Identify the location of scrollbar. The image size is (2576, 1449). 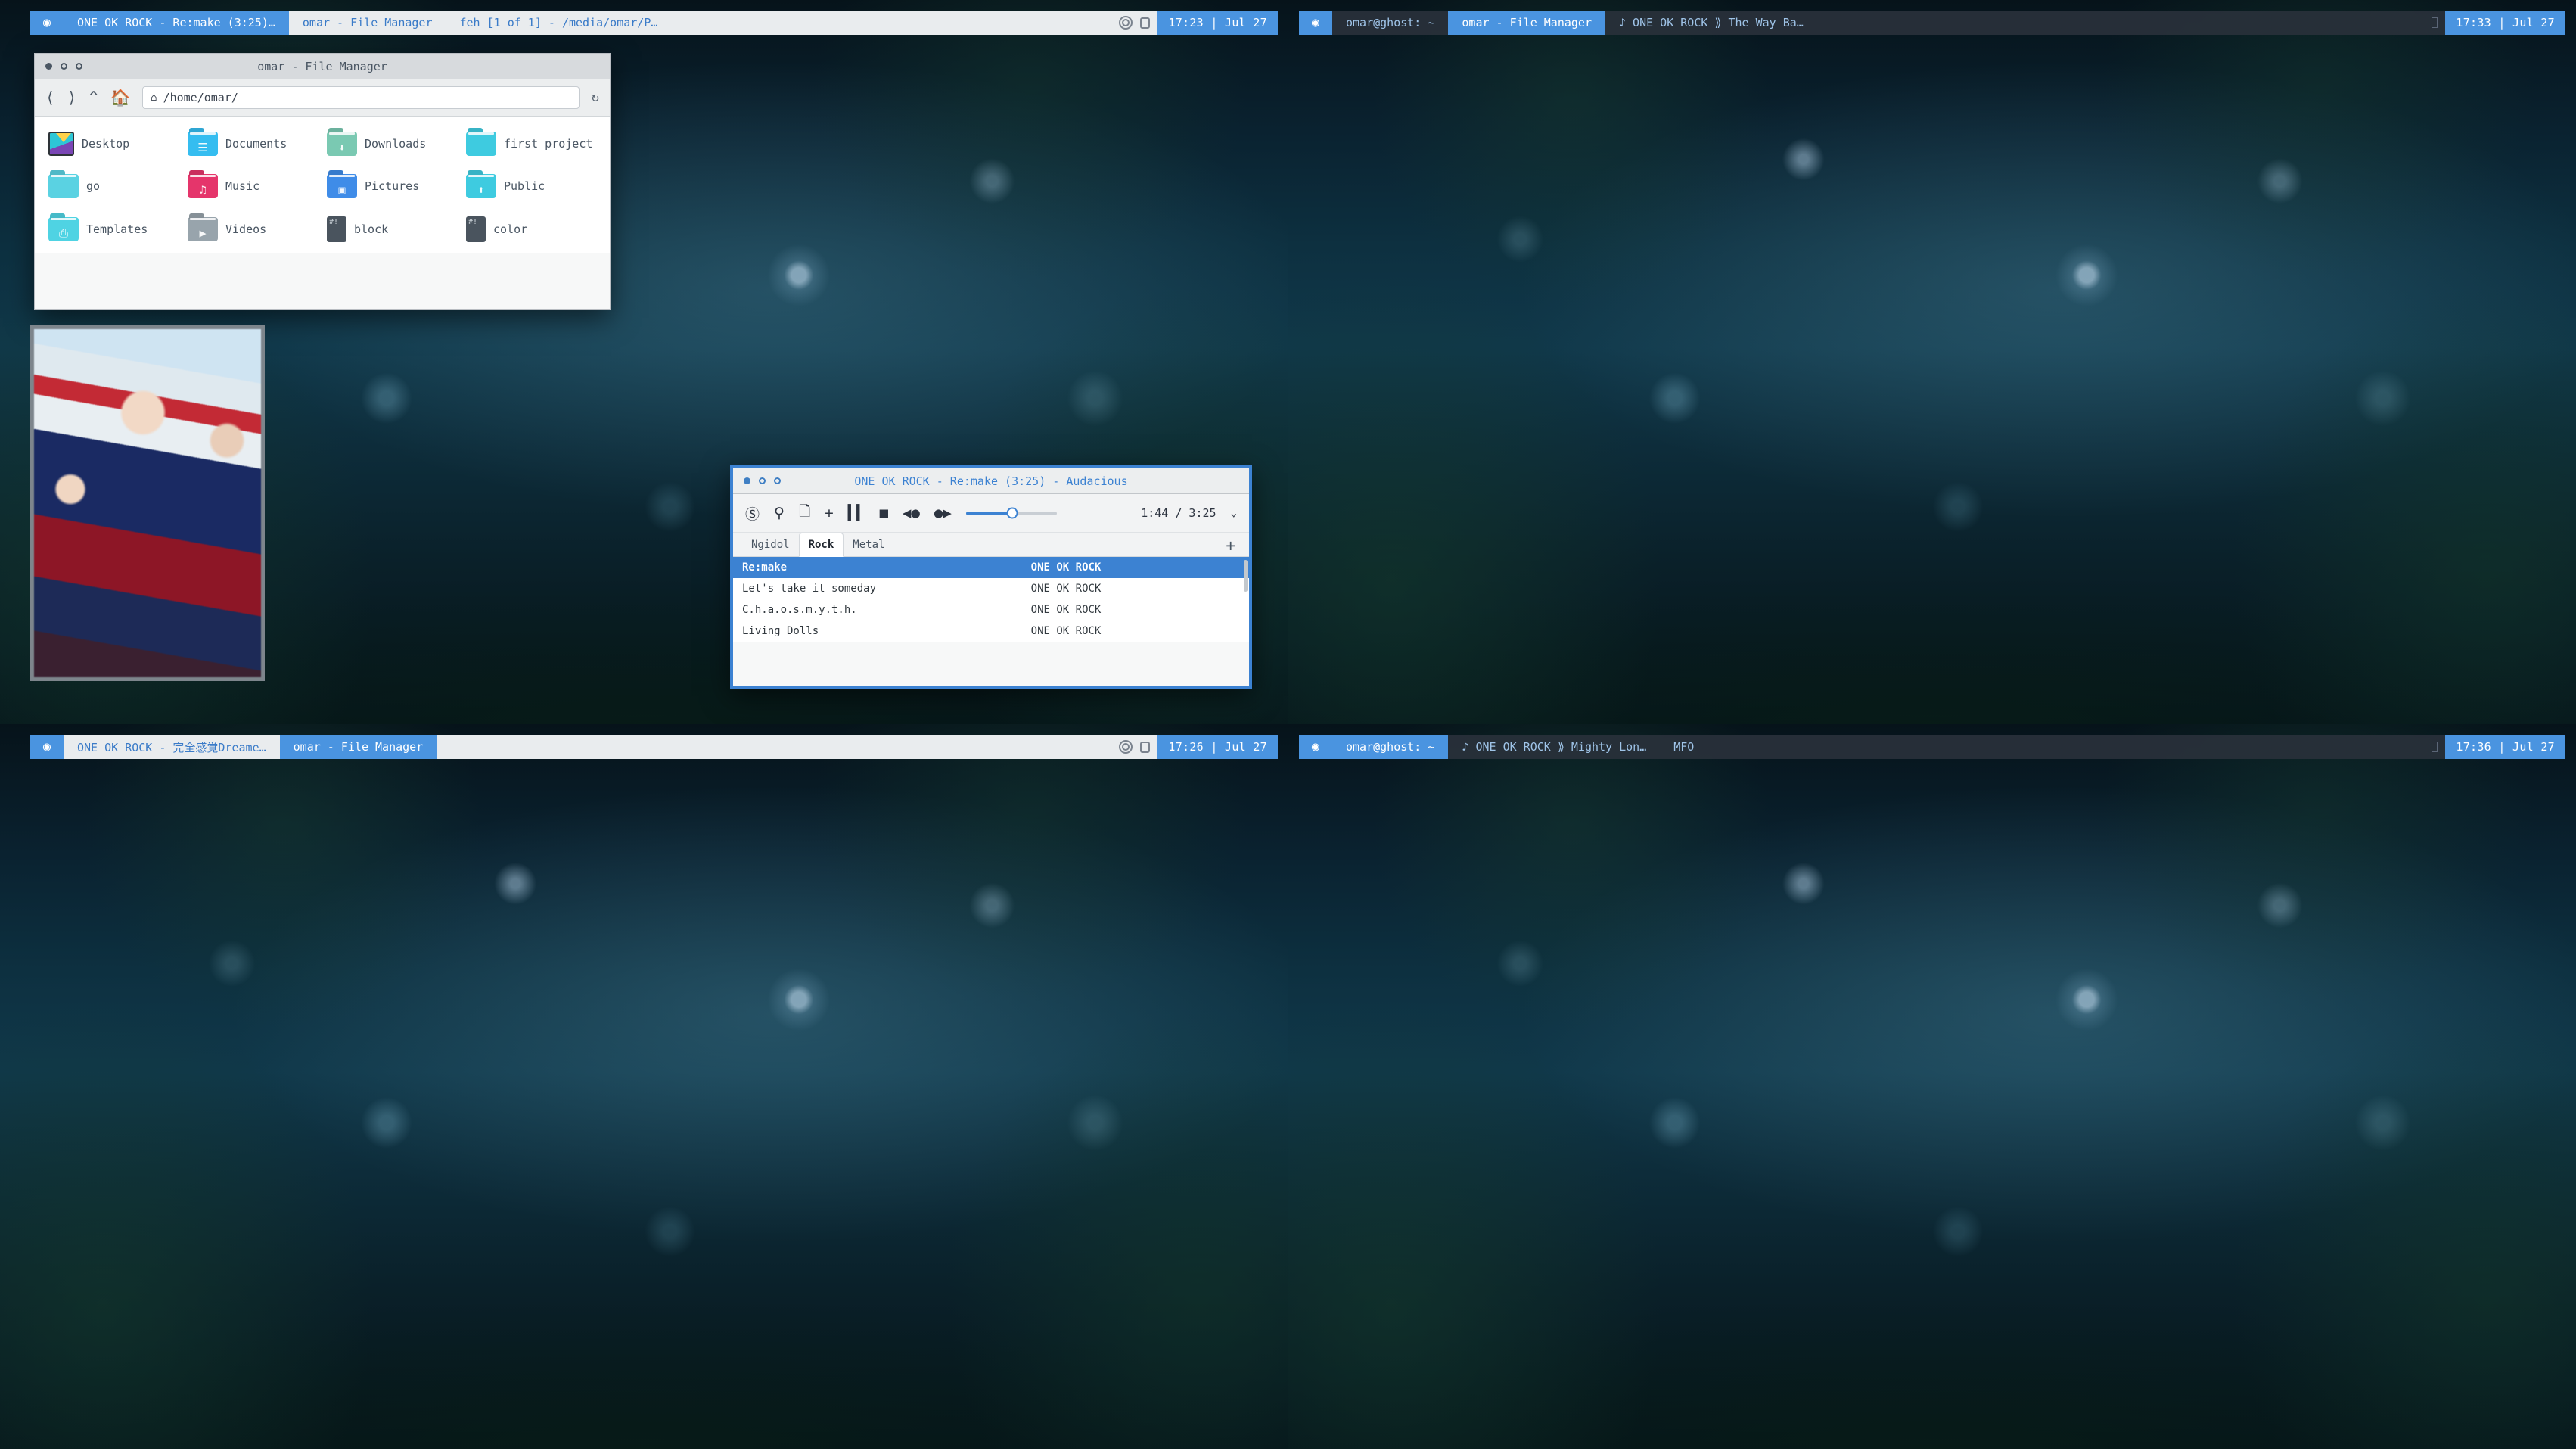
(1246, 576).